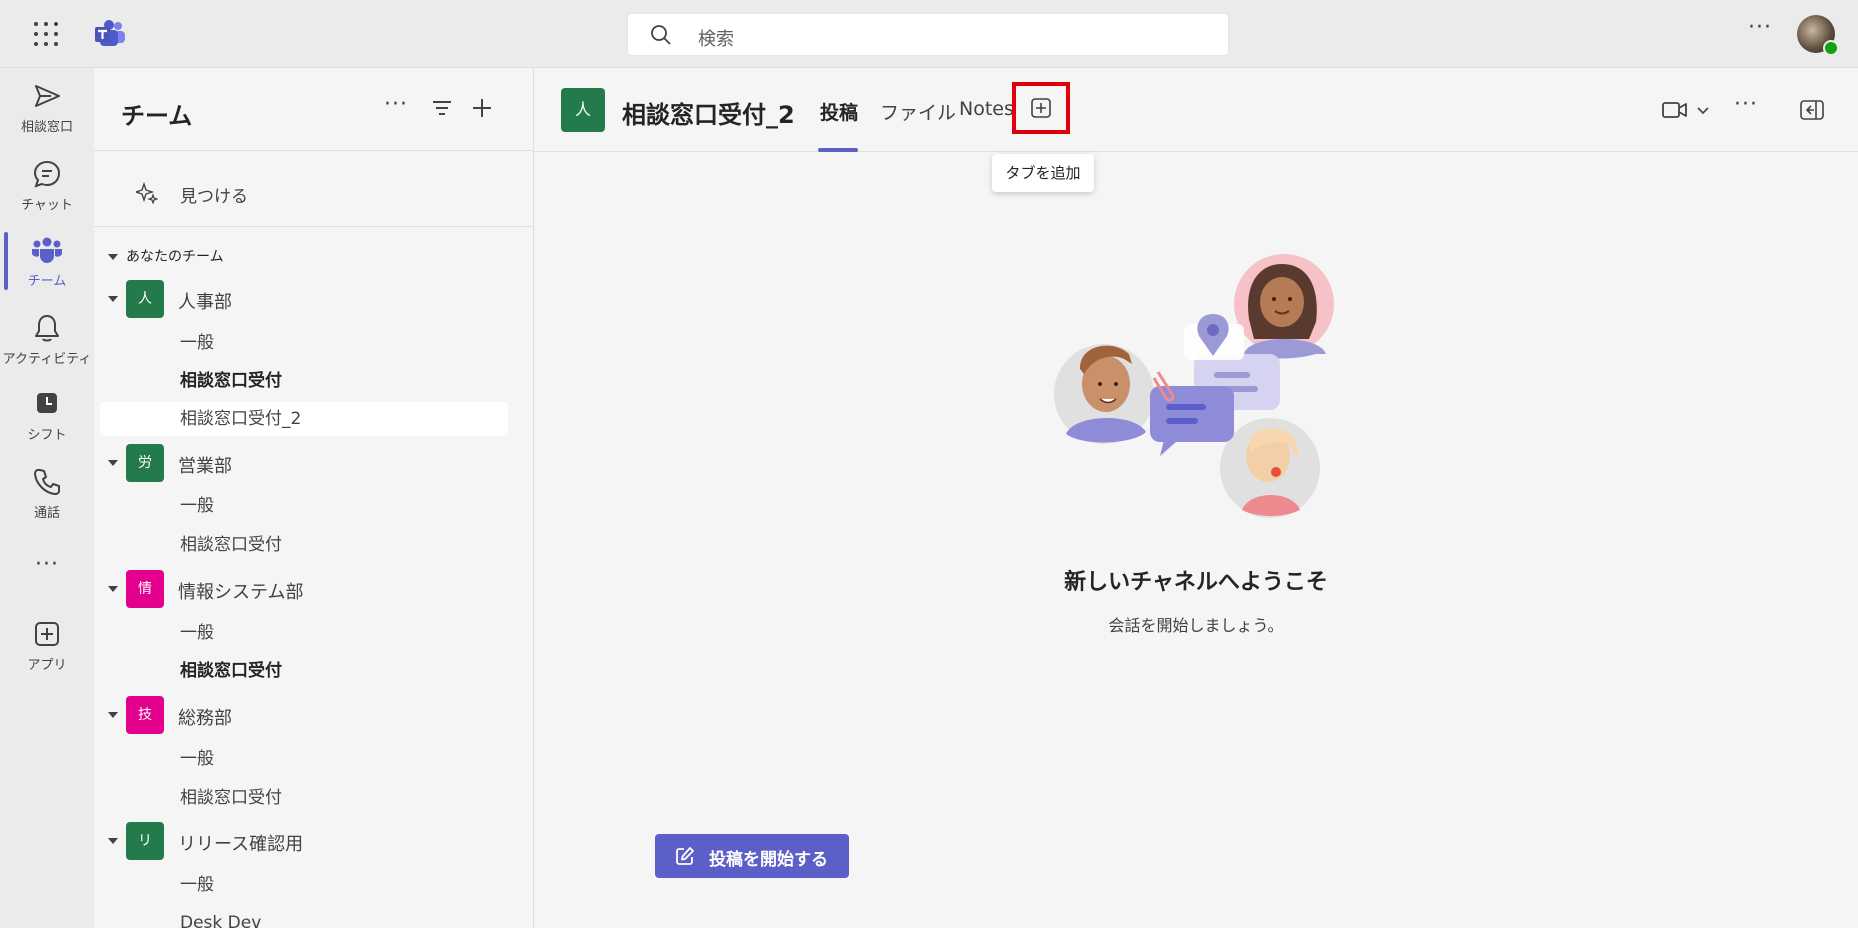  What do you see at coordinates (46, 513) in the screenshot?
I see `rail-label: 通話` at bounding box center [46, 513].